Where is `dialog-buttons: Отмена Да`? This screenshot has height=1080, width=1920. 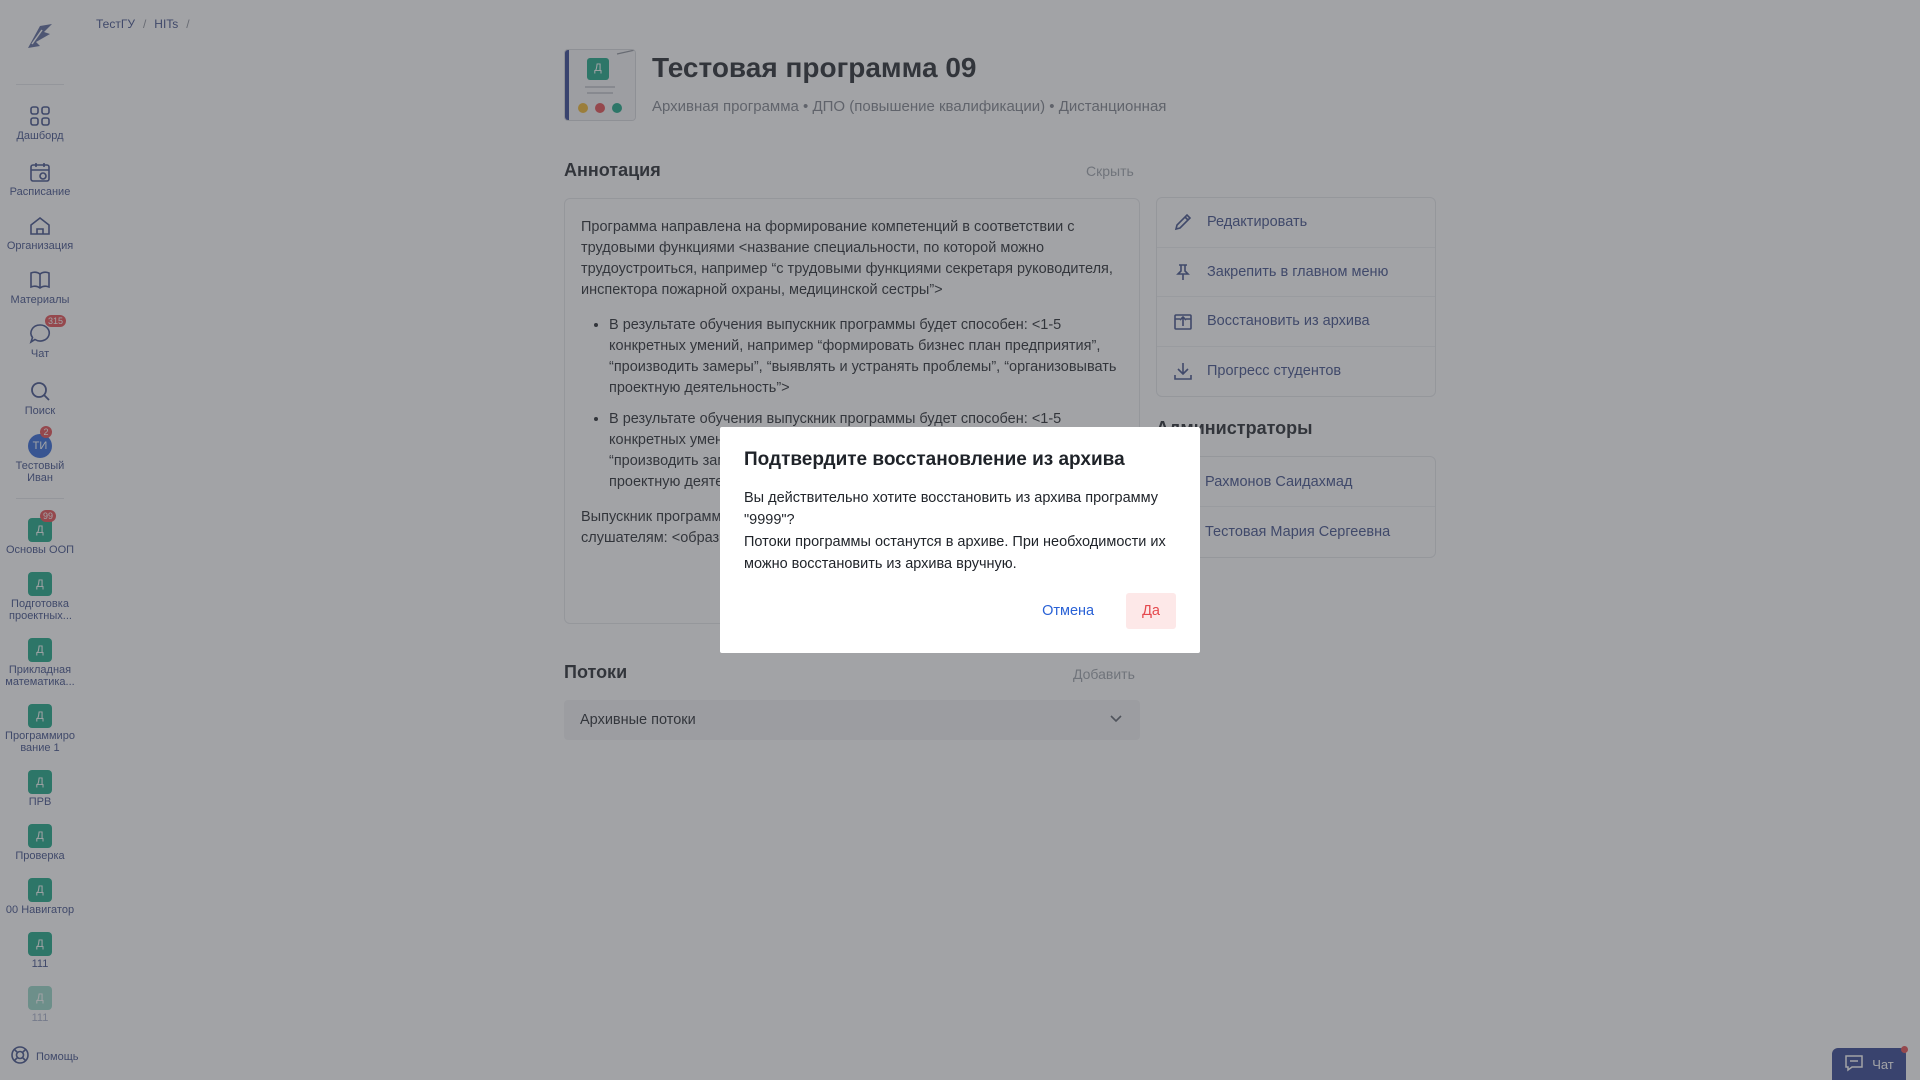
dialog-buttons: Отмена Да is located at coordinates (1102, 611).